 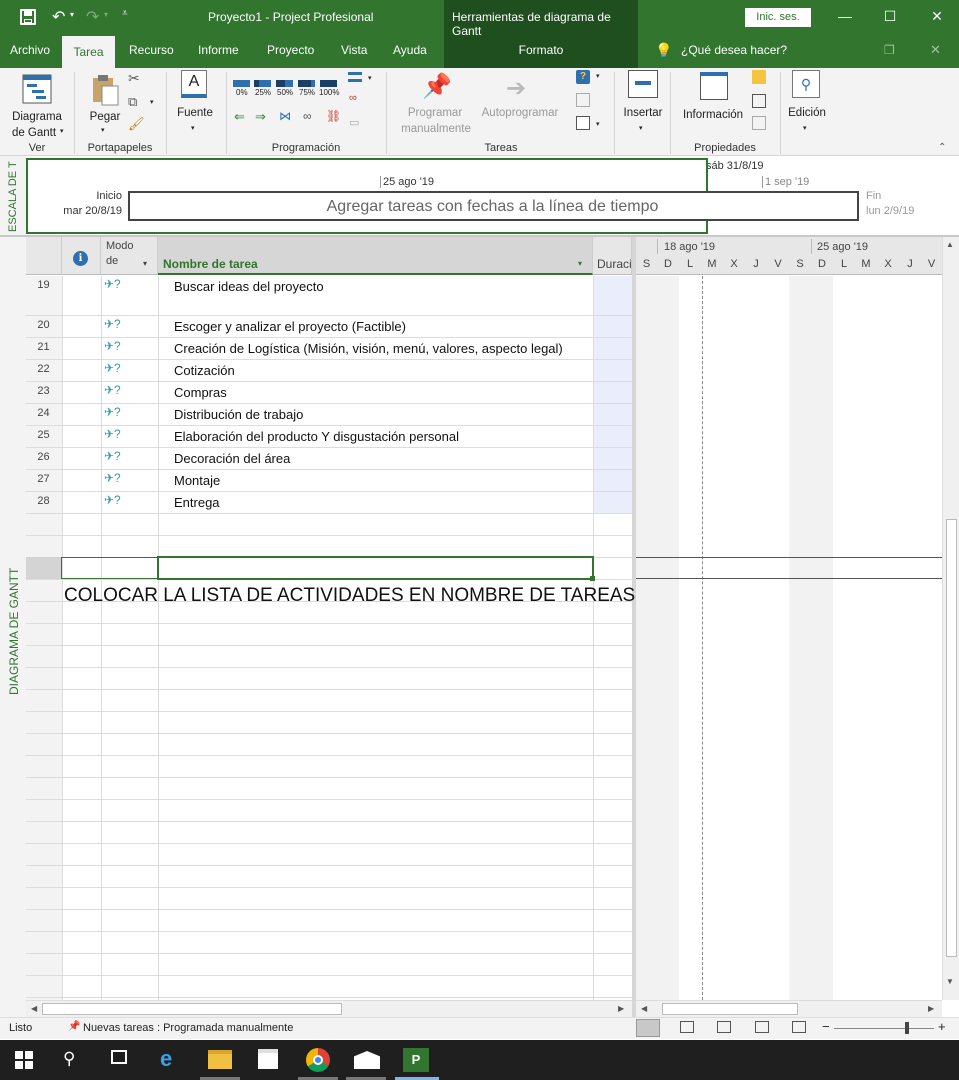 I want to click on table-row: 23 ✈? Compras, so click(x=329, y=393).